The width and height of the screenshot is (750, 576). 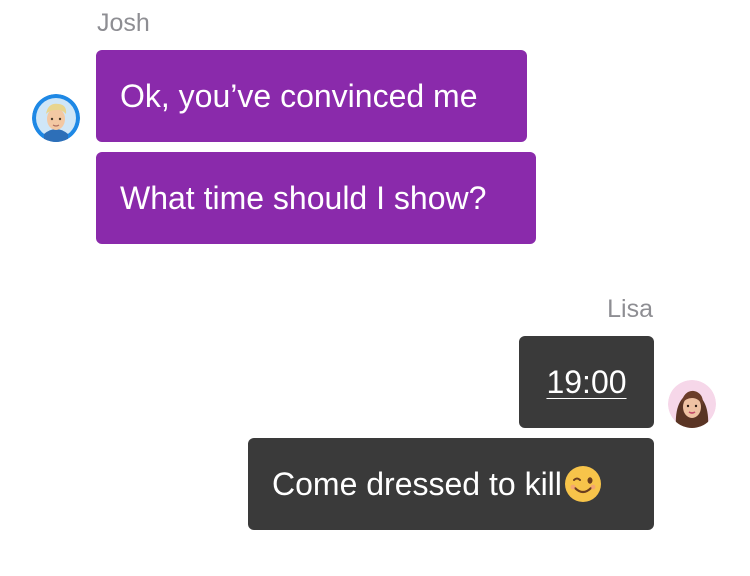 What do you see at coordinates (303, 197) in the screenshot?
I see `message-text: What time should I show?` at bounding box center [303, 197].